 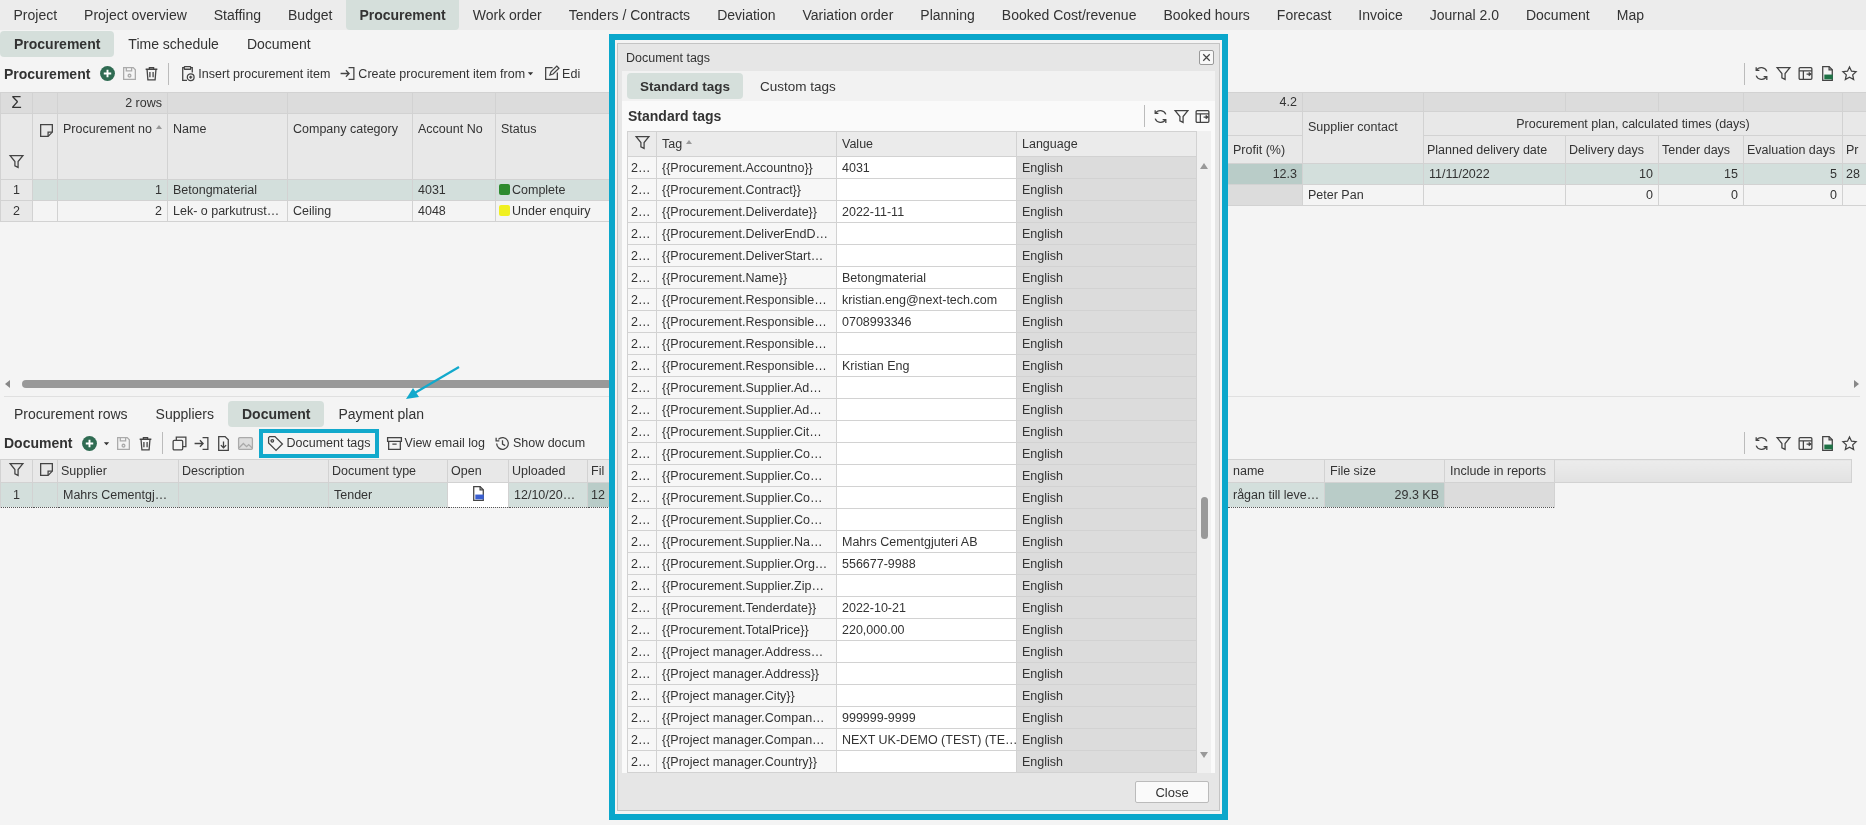 I want to click on scroll-right-icon, so click(x=1856, y=384).